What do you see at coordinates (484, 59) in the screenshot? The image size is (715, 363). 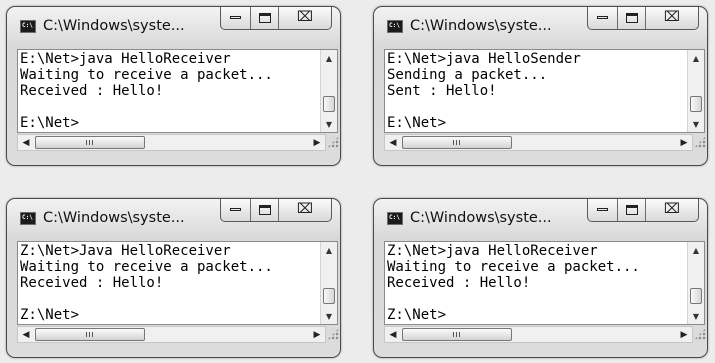 I see `console-line: E:\Net>java HelloSender` at bounding box center [484, 59].